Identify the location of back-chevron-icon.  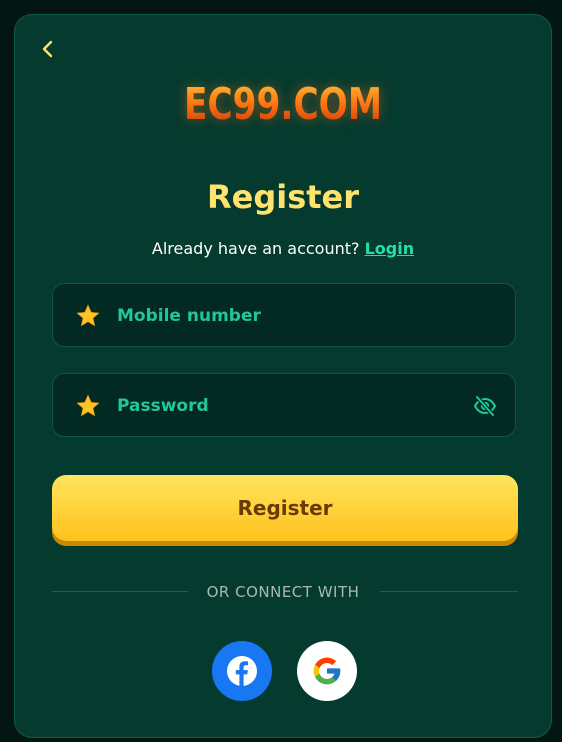
(49, 49).